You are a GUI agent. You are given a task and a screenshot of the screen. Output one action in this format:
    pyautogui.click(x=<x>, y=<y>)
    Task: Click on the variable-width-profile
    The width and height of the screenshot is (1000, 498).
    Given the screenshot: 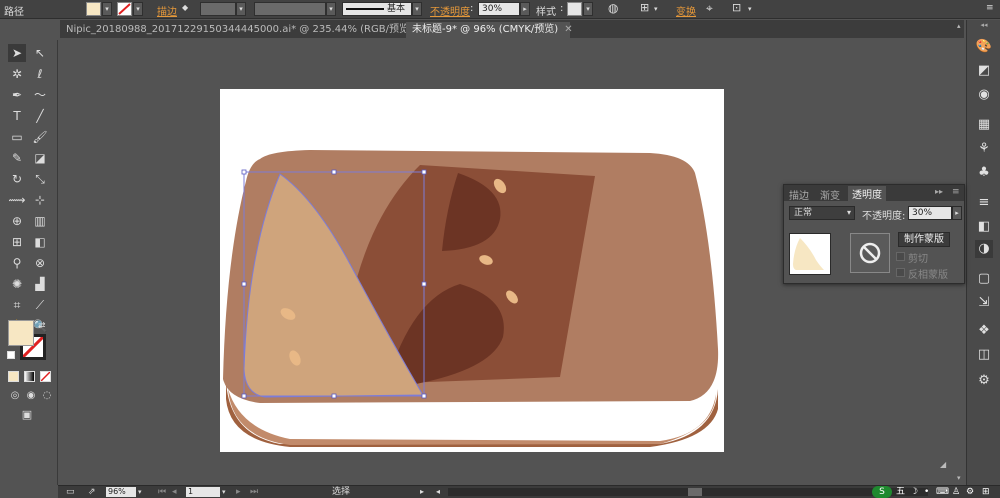 What is the action you would take?
    pyautogui.click(x=290, y=9)
    